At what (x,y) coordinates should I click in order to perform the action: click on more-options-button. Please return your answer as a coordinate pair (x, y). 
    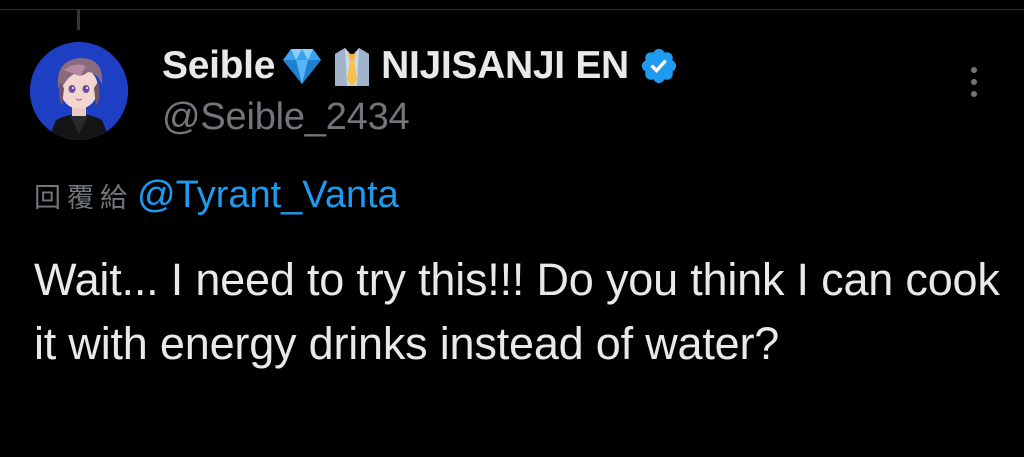
    Looking at the image, I should click on (974, 82).